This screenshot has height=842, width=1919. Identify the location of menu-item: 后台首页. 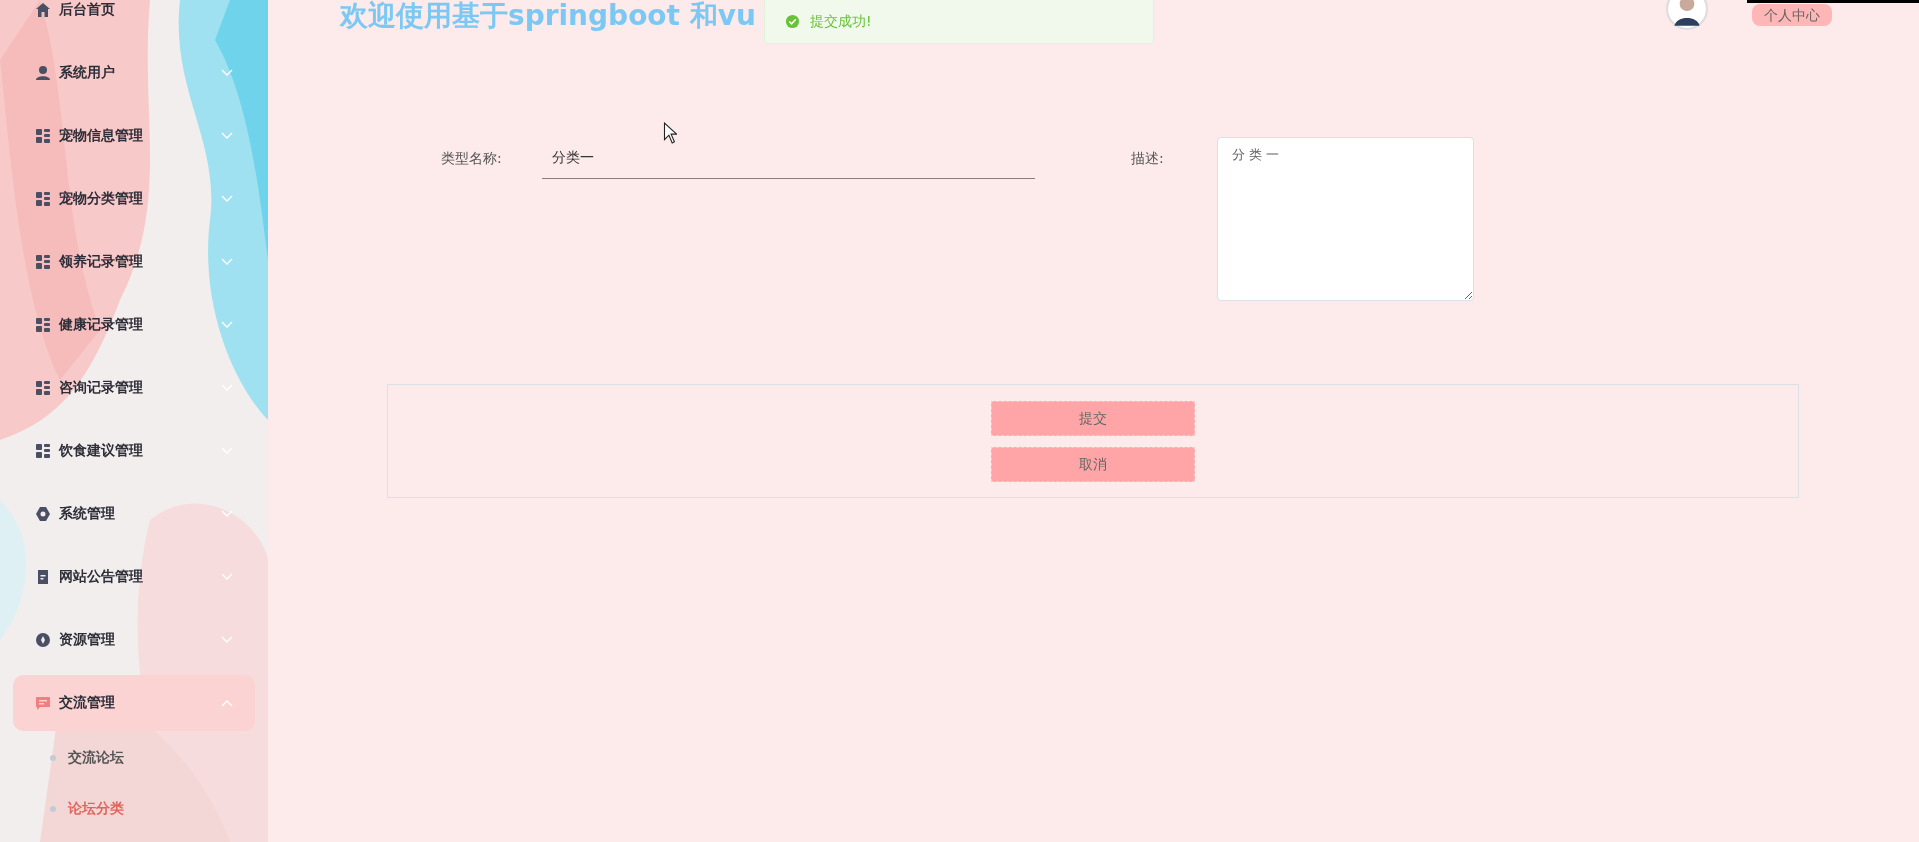
(134, 10).